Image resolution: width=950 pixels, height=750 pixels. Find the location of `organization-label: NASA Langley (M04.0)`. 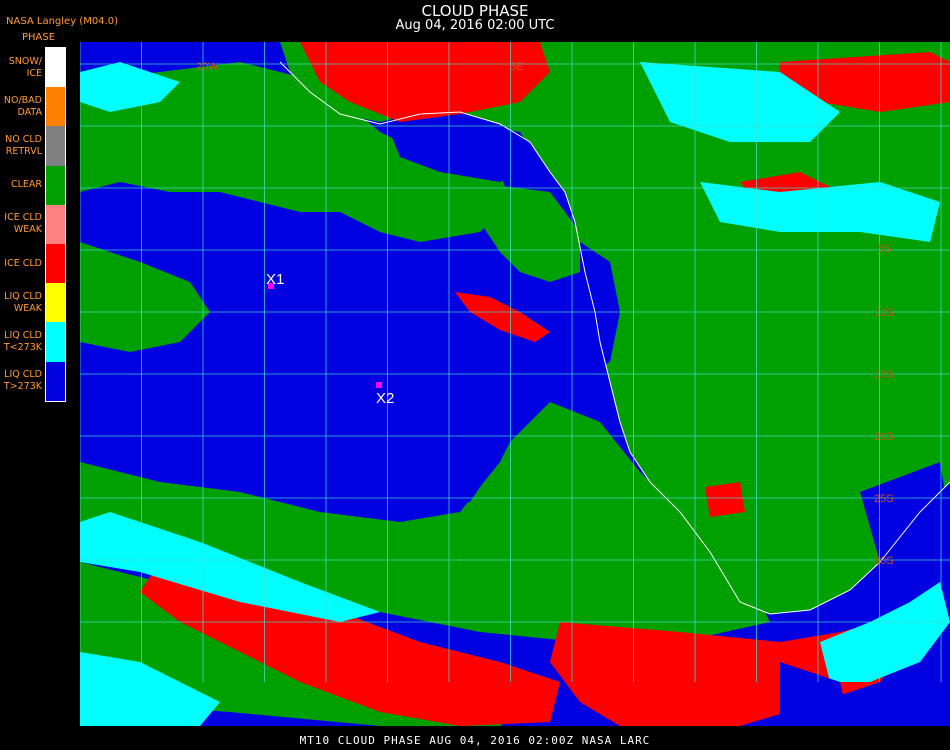

organization-label: NASA Langley (M04.0) is located at coordinates (62, 21).